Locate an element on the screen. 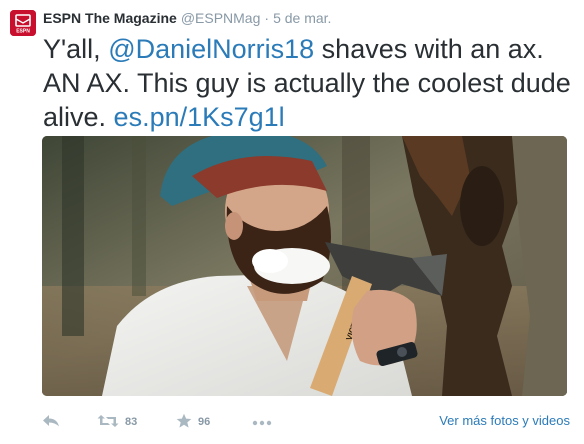 This screenshot has height=444, width=584. more-dots-icon is located at coordinates (262, 422).